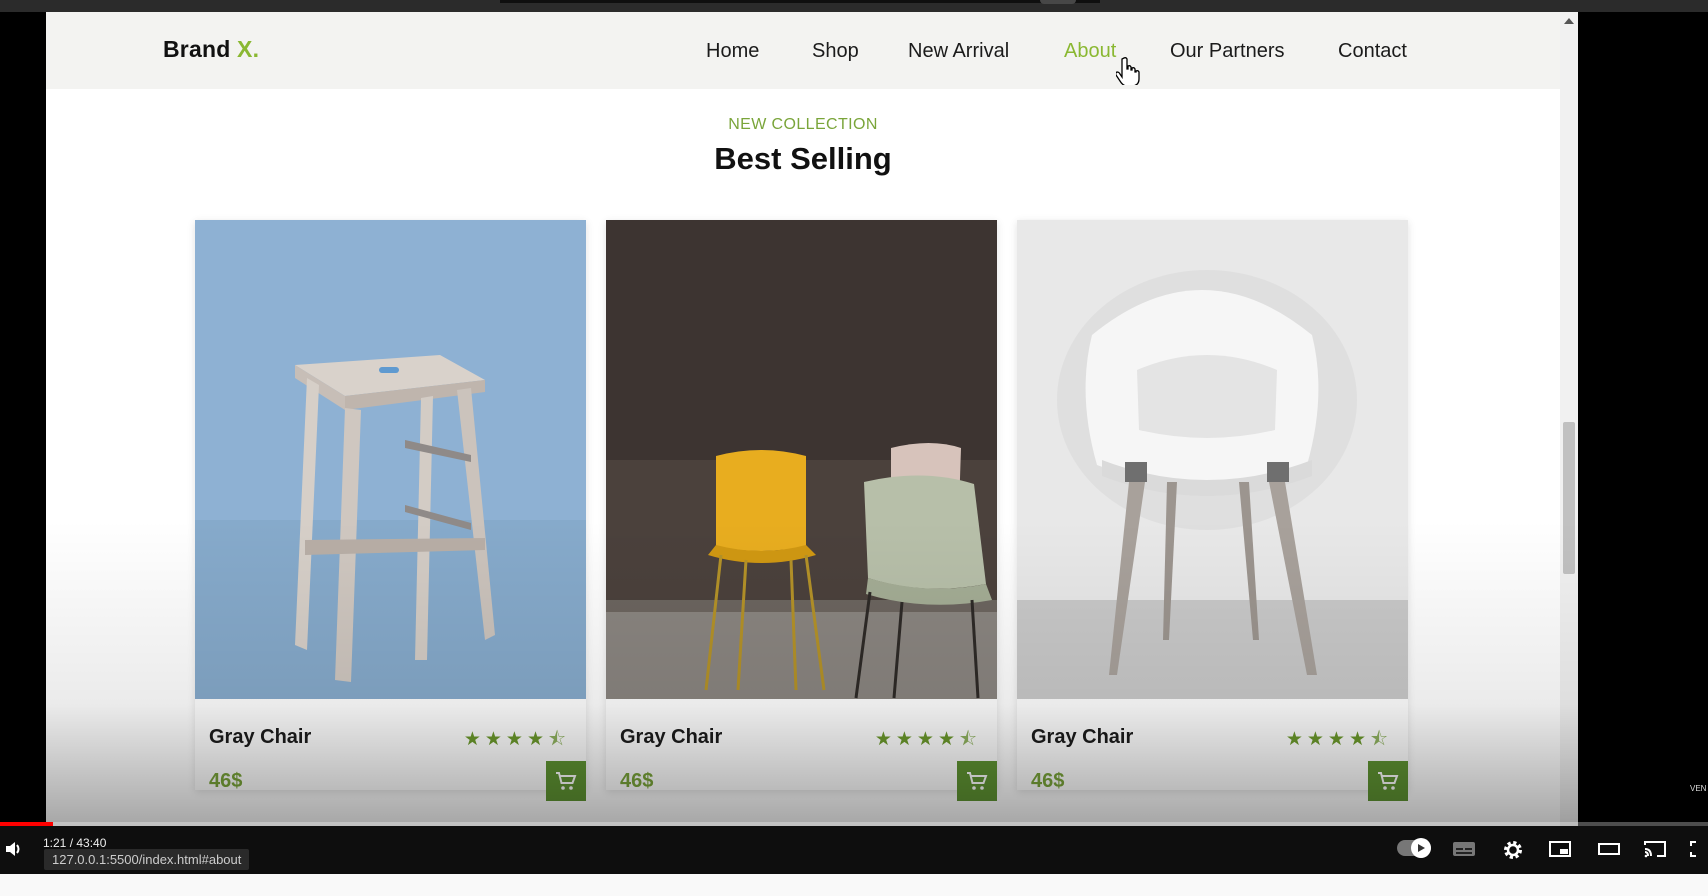 Image resolution: width=1708 pixels, height=896 pixels. Describe the element at coordinates (1127, 73) in the screenshot. I see `hand-cursor-icon` at that location.